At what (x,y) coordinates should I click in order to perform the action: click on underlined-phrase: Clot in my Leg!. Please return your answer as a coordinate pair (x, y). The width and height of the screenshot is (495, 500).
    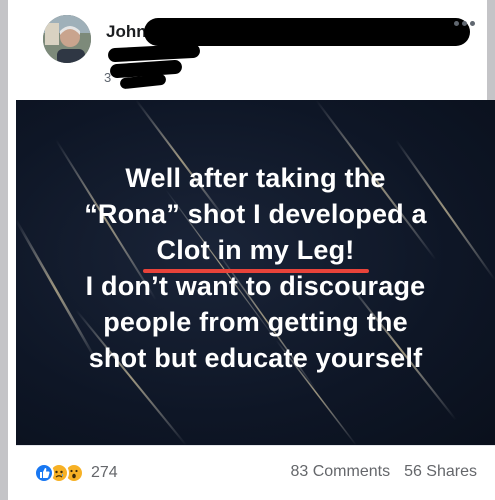
    Looking at the image, I should click on (255, 252).